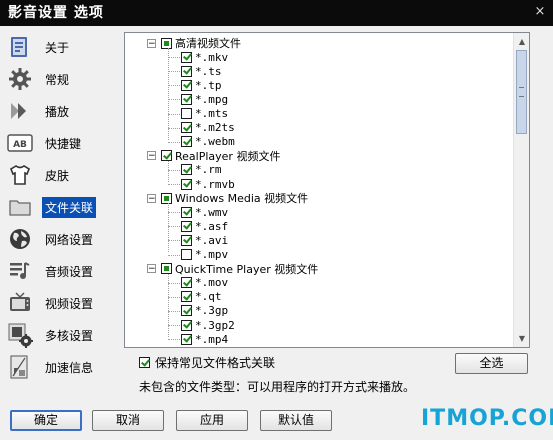 This screenshot has width=553, height=440. I want to click on keep-association-checkbox: 保持常见文件格式关联, so click(207, 362).